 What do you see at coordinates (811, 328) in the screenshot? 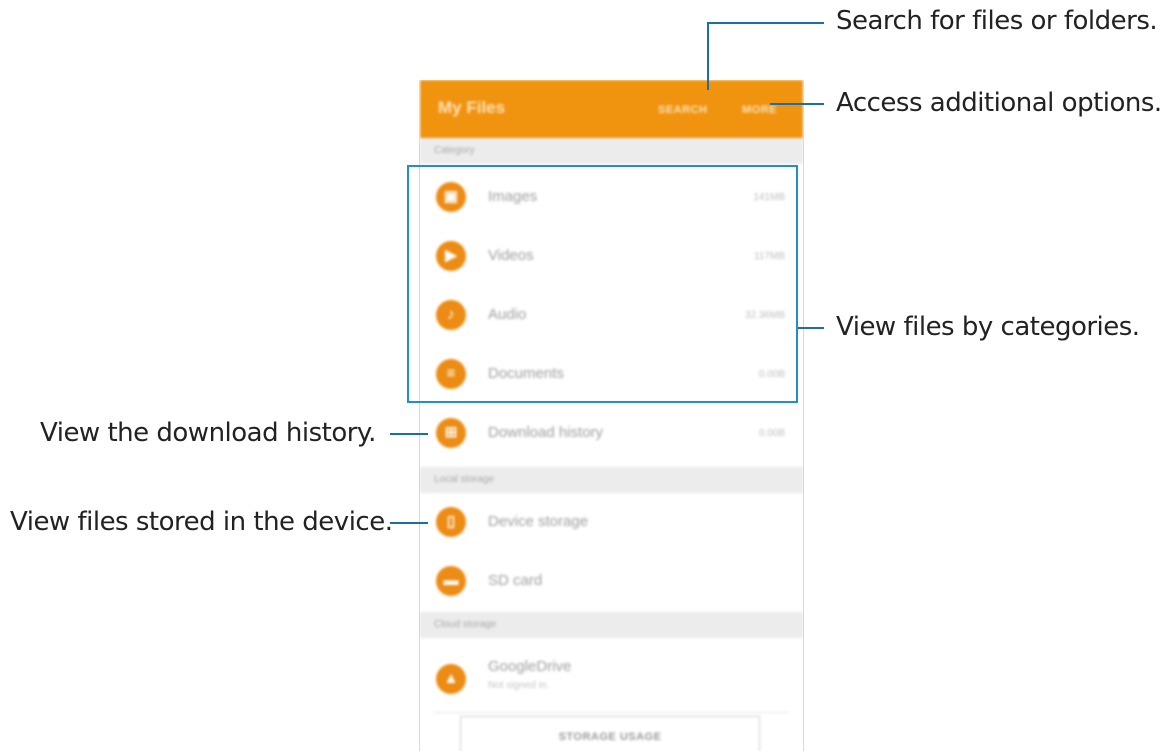
I see `callout-line-categories` at bounding box center [811, 328].